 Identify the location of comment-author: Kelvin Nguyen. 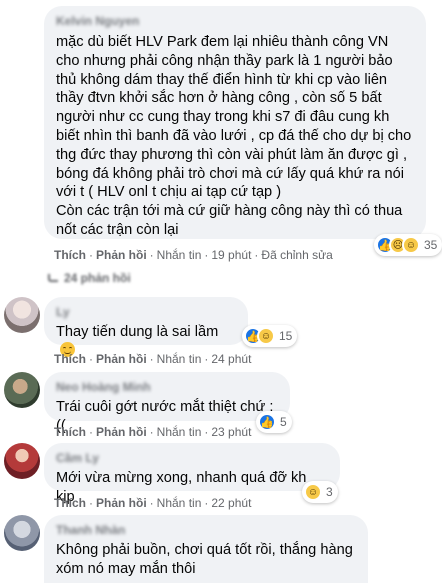
(235, 21).